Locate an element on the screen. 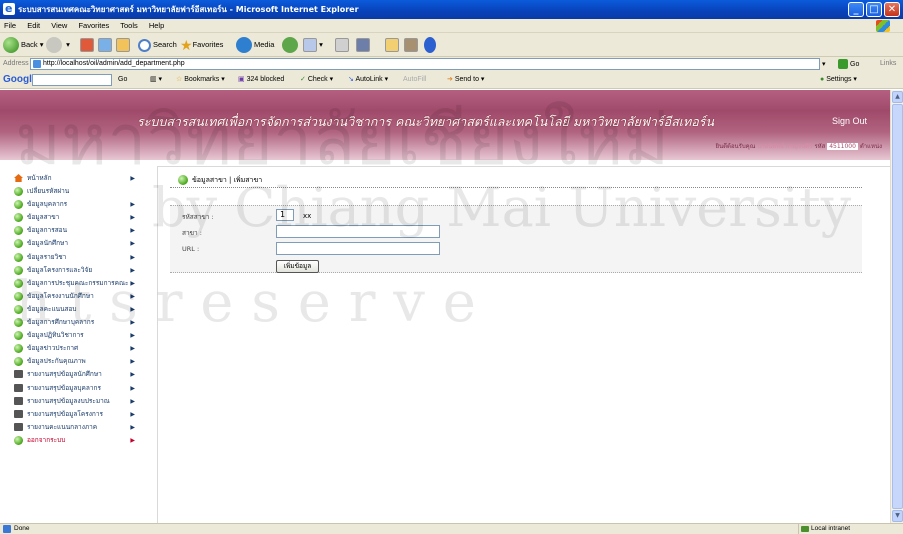  search-button: Search is located at coordinates (157, 45).